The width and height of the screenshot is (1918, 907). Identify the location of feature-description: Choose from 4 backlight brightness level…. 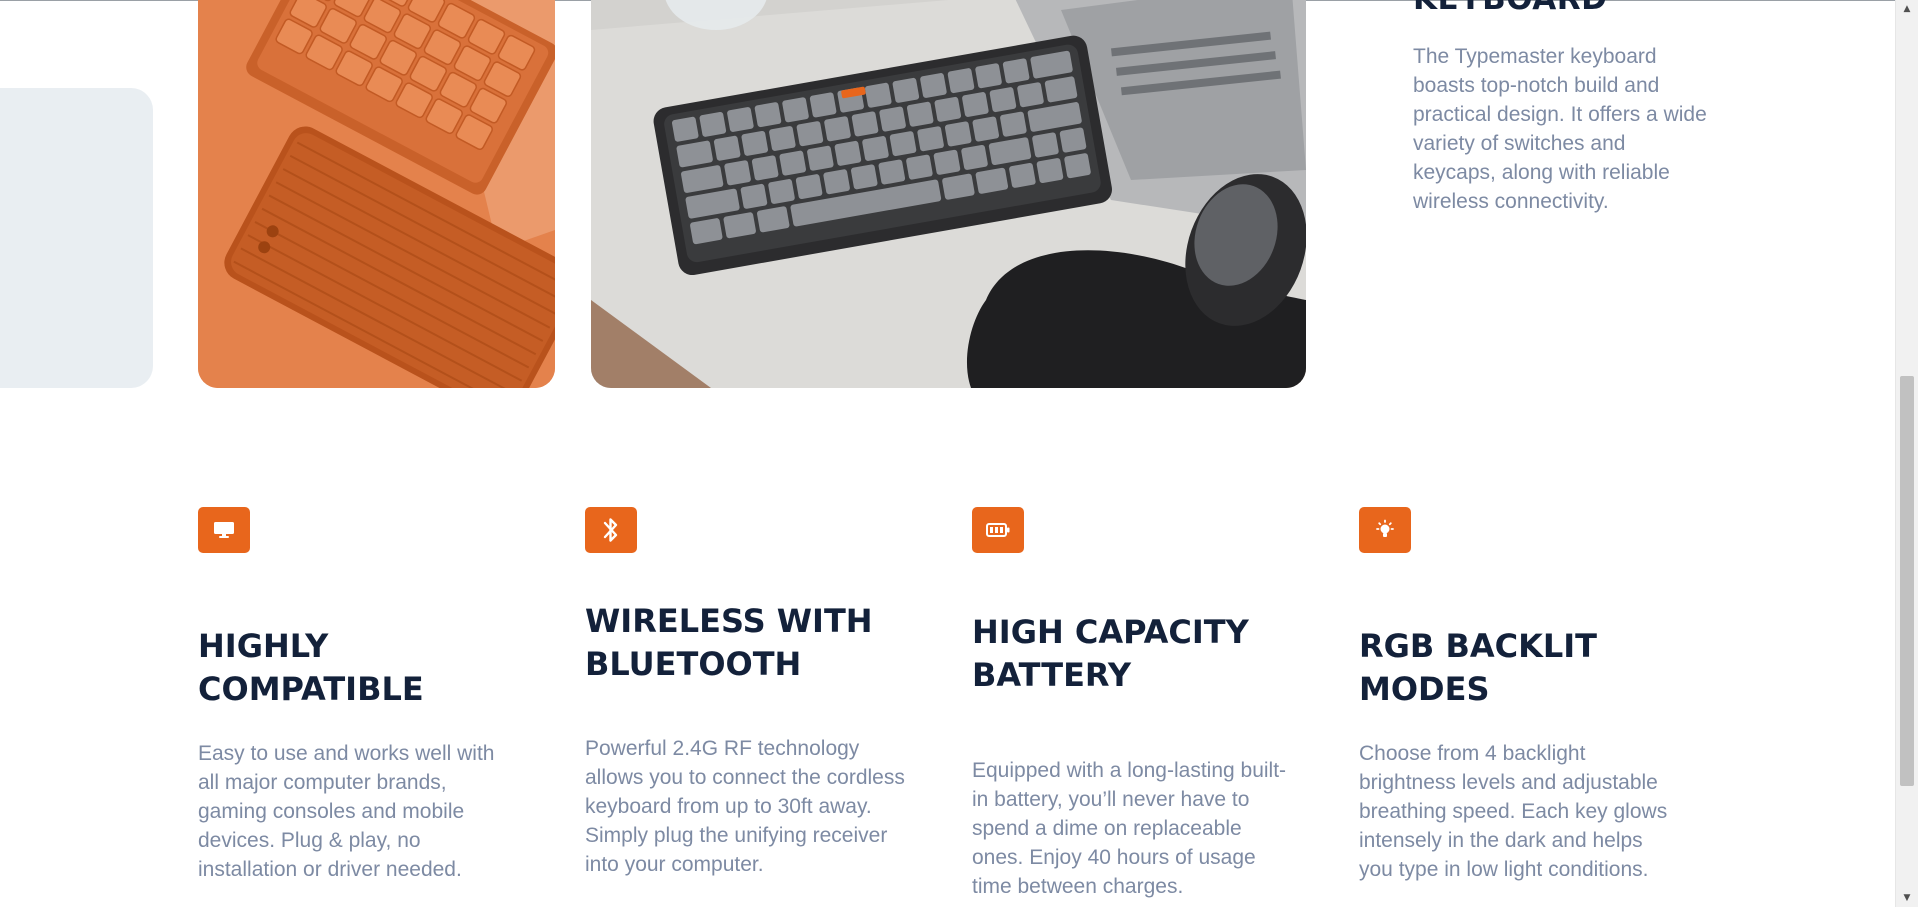
(1513, 811).